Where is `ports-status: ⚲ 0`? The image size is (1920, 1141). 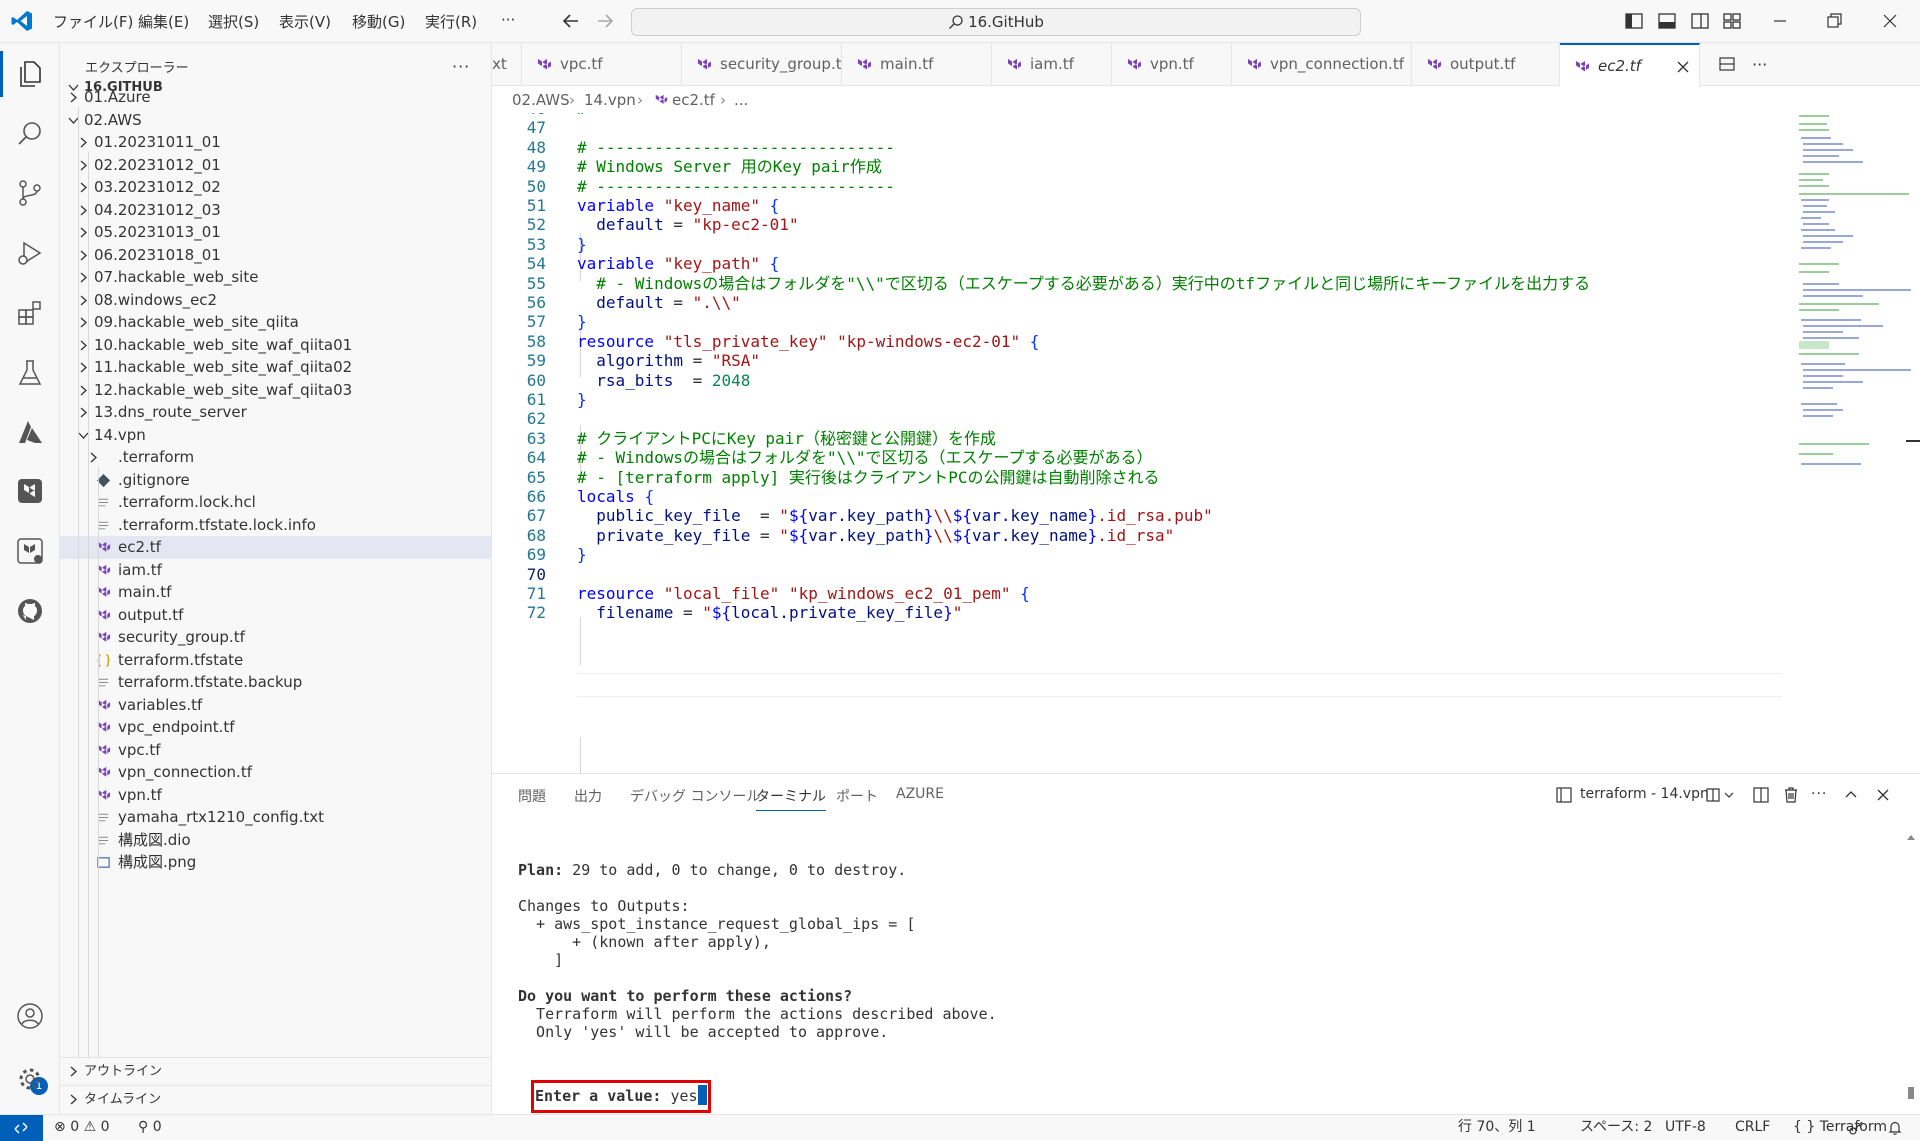
ports-status: ⚲ 0 is located at coordinates (150, 1127).